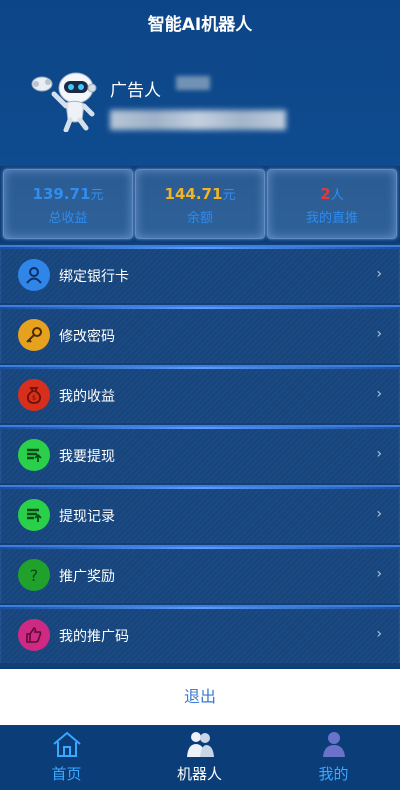 The width and height of the screenshot is (400, 790). I want to click on tab-robot: 机器人, so click(199, 757).